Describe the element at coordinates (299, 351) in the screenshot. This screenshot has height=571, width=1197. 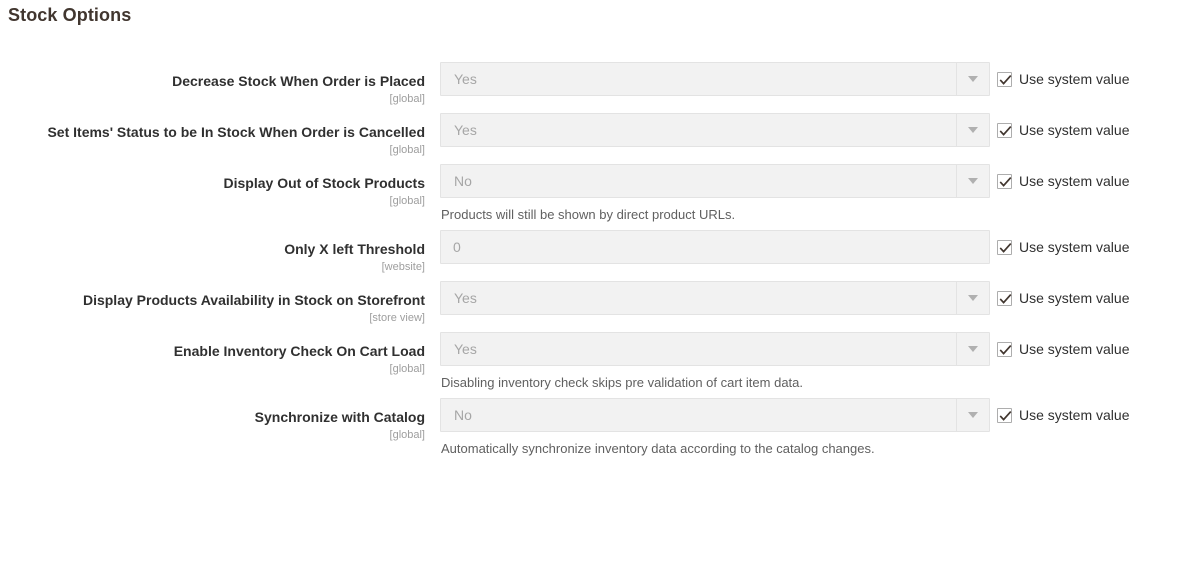
I see `field-label: Enable Inventory Check On Cart Load` at that location.